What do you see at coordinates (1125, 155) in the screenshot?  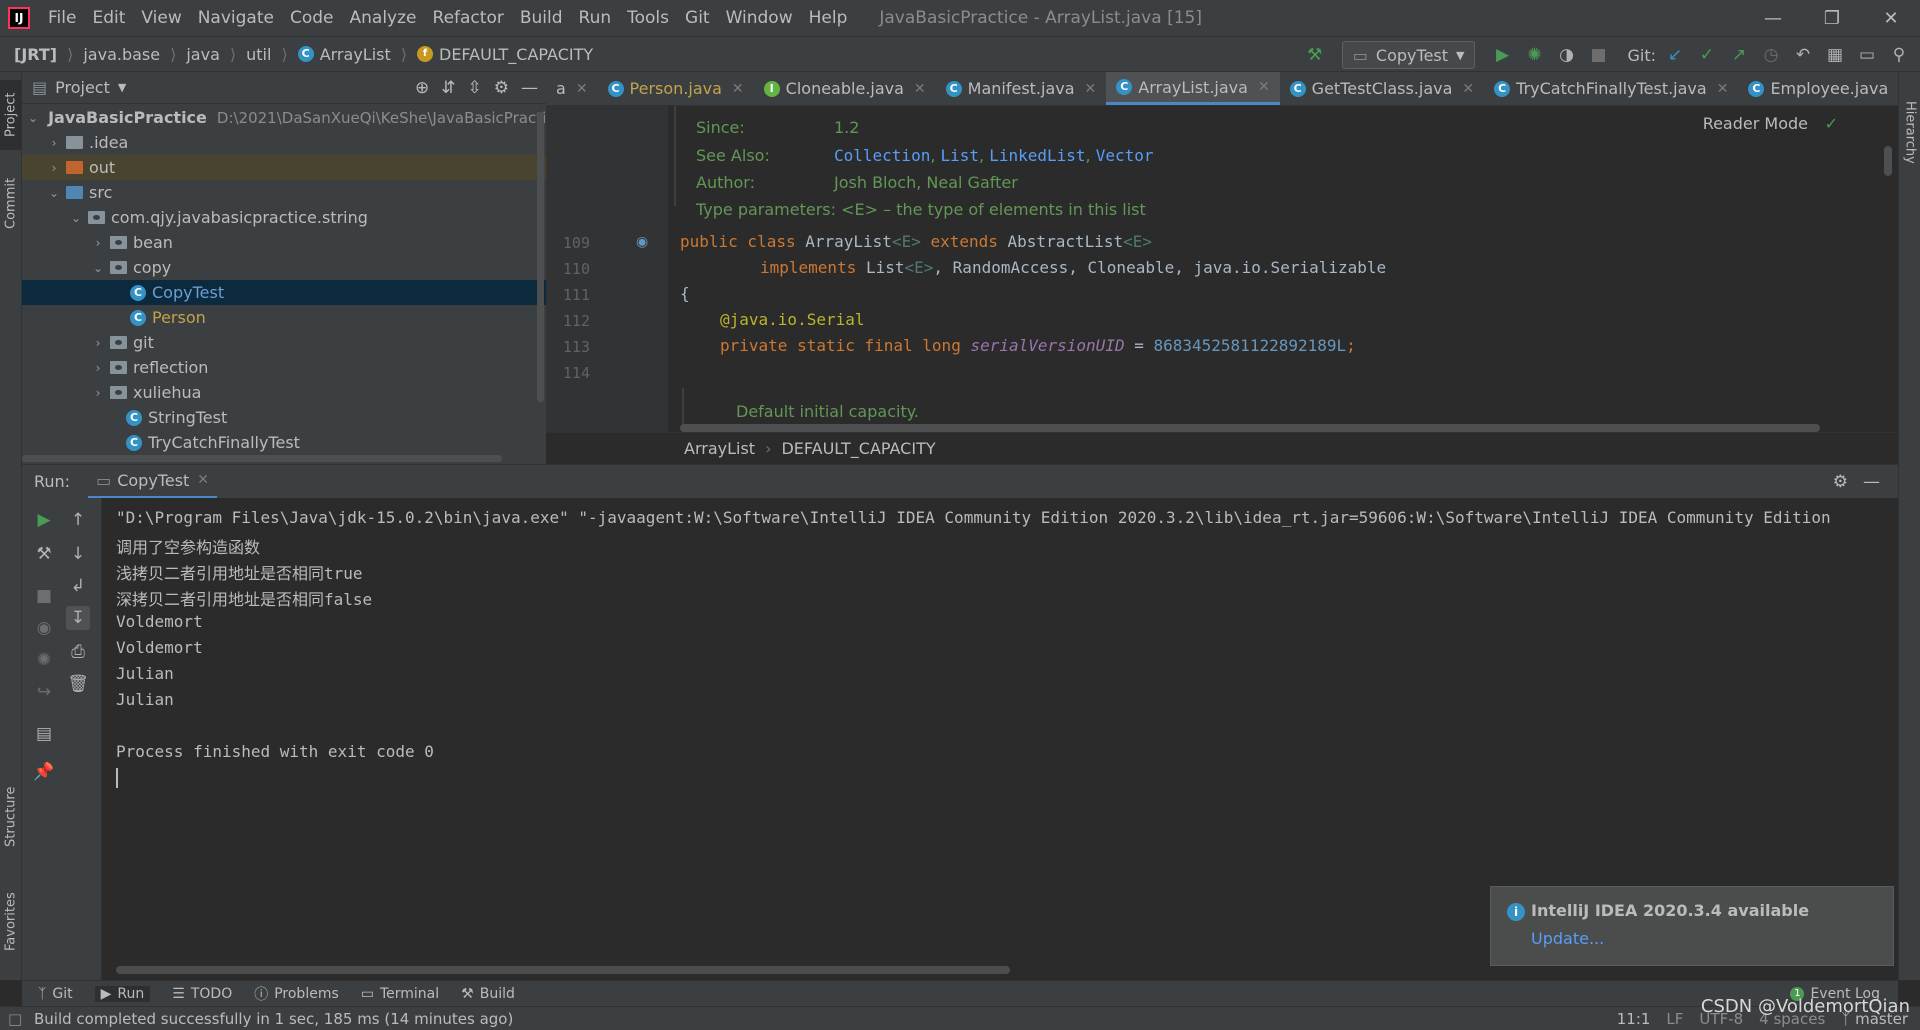 I see `doc-link-vector: Vector` at bounding box center [1125, 155].